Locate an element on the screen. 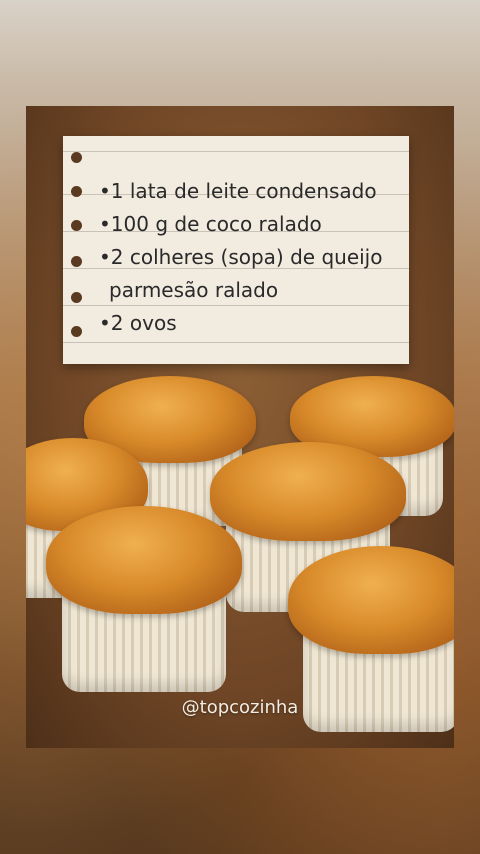 This screenshot has width=480, height=854. ingredient-item: •2 colheres (sopa) de queijo is located at coordinates (241, 257).